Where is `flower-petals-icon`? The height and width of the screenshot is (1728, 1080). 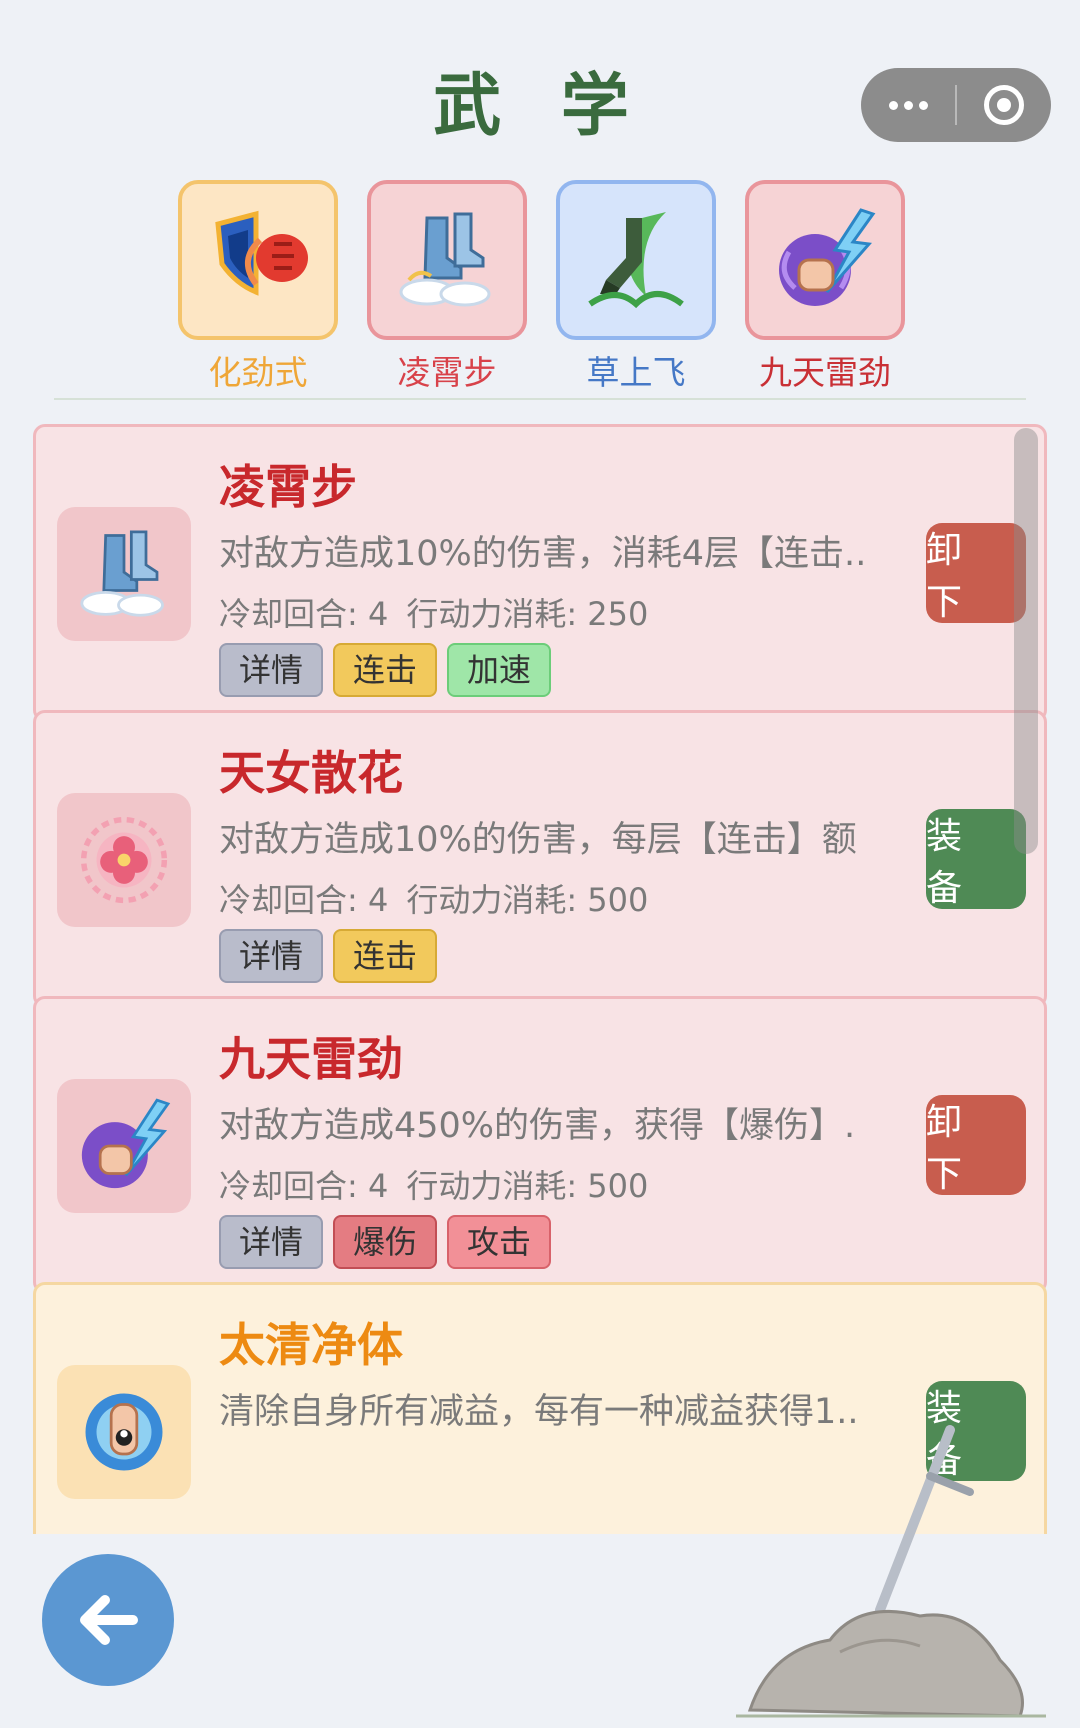
flower-petals-icon is located at coordinates (124, 860).